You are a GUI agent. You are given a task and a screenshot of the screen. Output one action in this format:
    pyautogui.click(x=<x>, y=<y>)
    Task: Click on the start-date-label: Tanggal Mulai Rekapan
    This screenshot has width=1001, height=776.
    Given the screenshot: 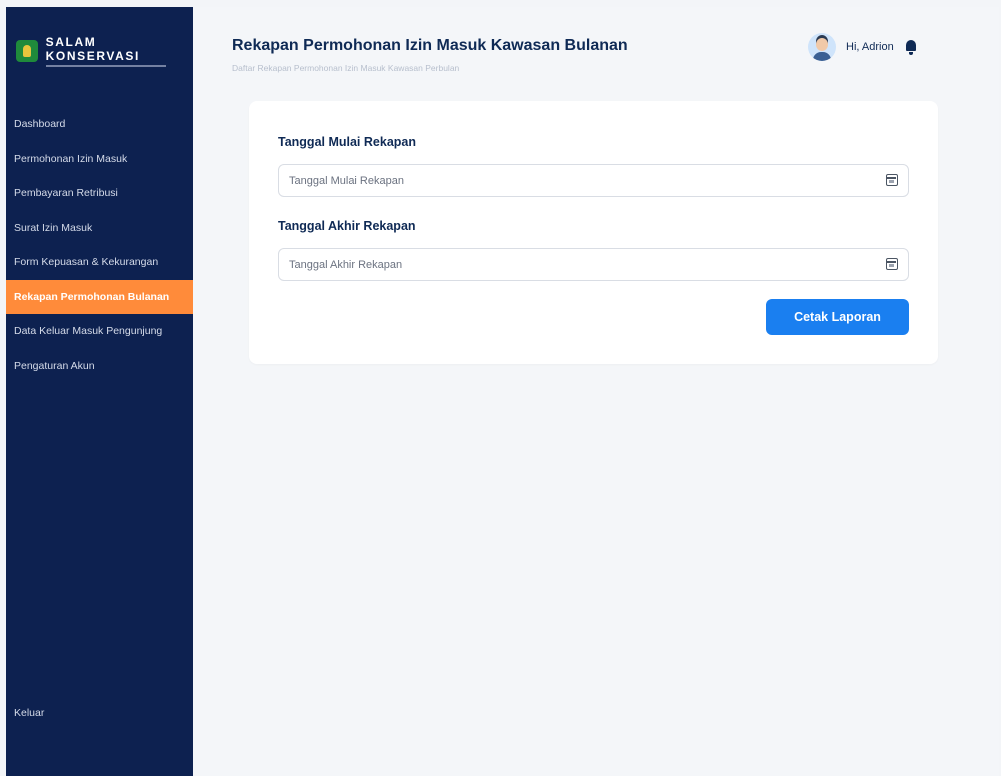 What is the action you would take?
    pyautogui.click(x=347, y=142)
    